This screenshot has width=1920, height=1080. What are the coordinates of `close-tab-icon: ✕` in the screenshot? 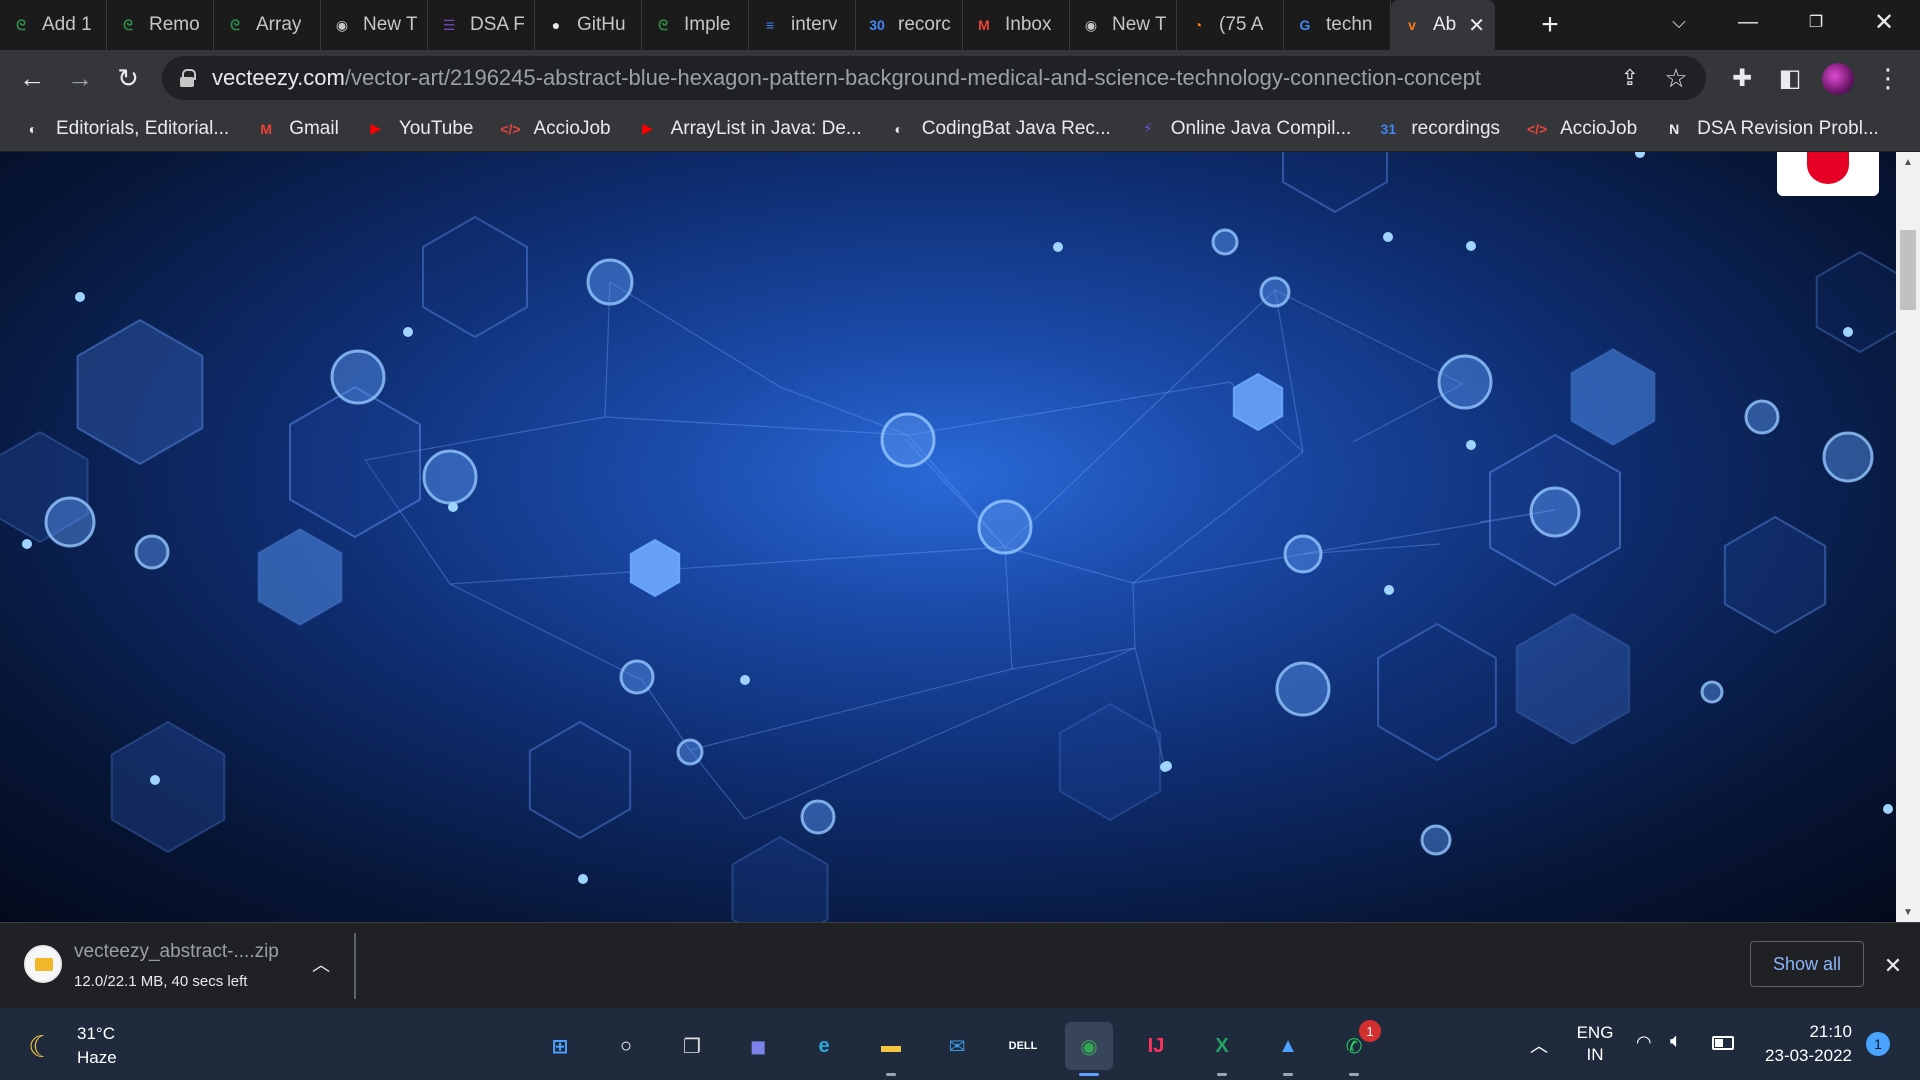 It's located at (1476, 25).